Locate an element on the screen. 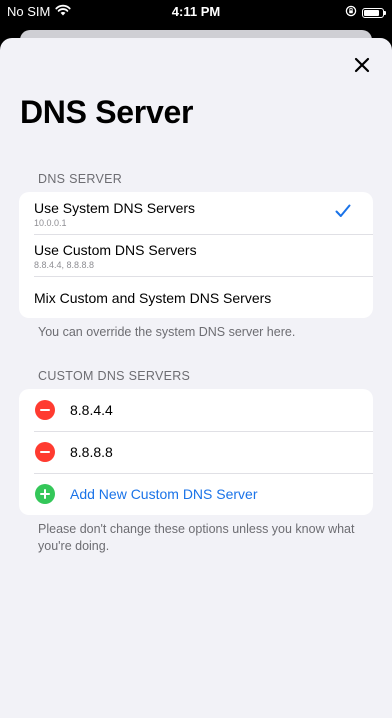  option-label: Mix Custom and System DNS Servers is located at coordinates (153, 298).